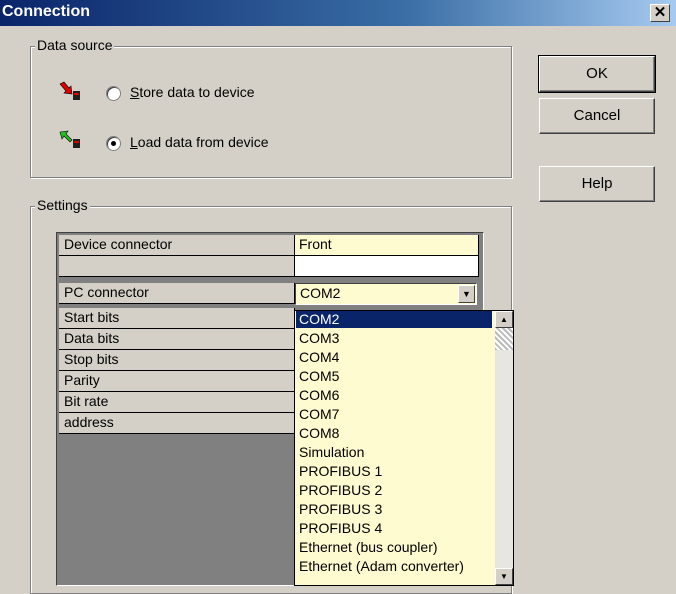 This screenshot has width=676, height=594. I want to click on chevron-down-icon: ▼, so click(466, 294).